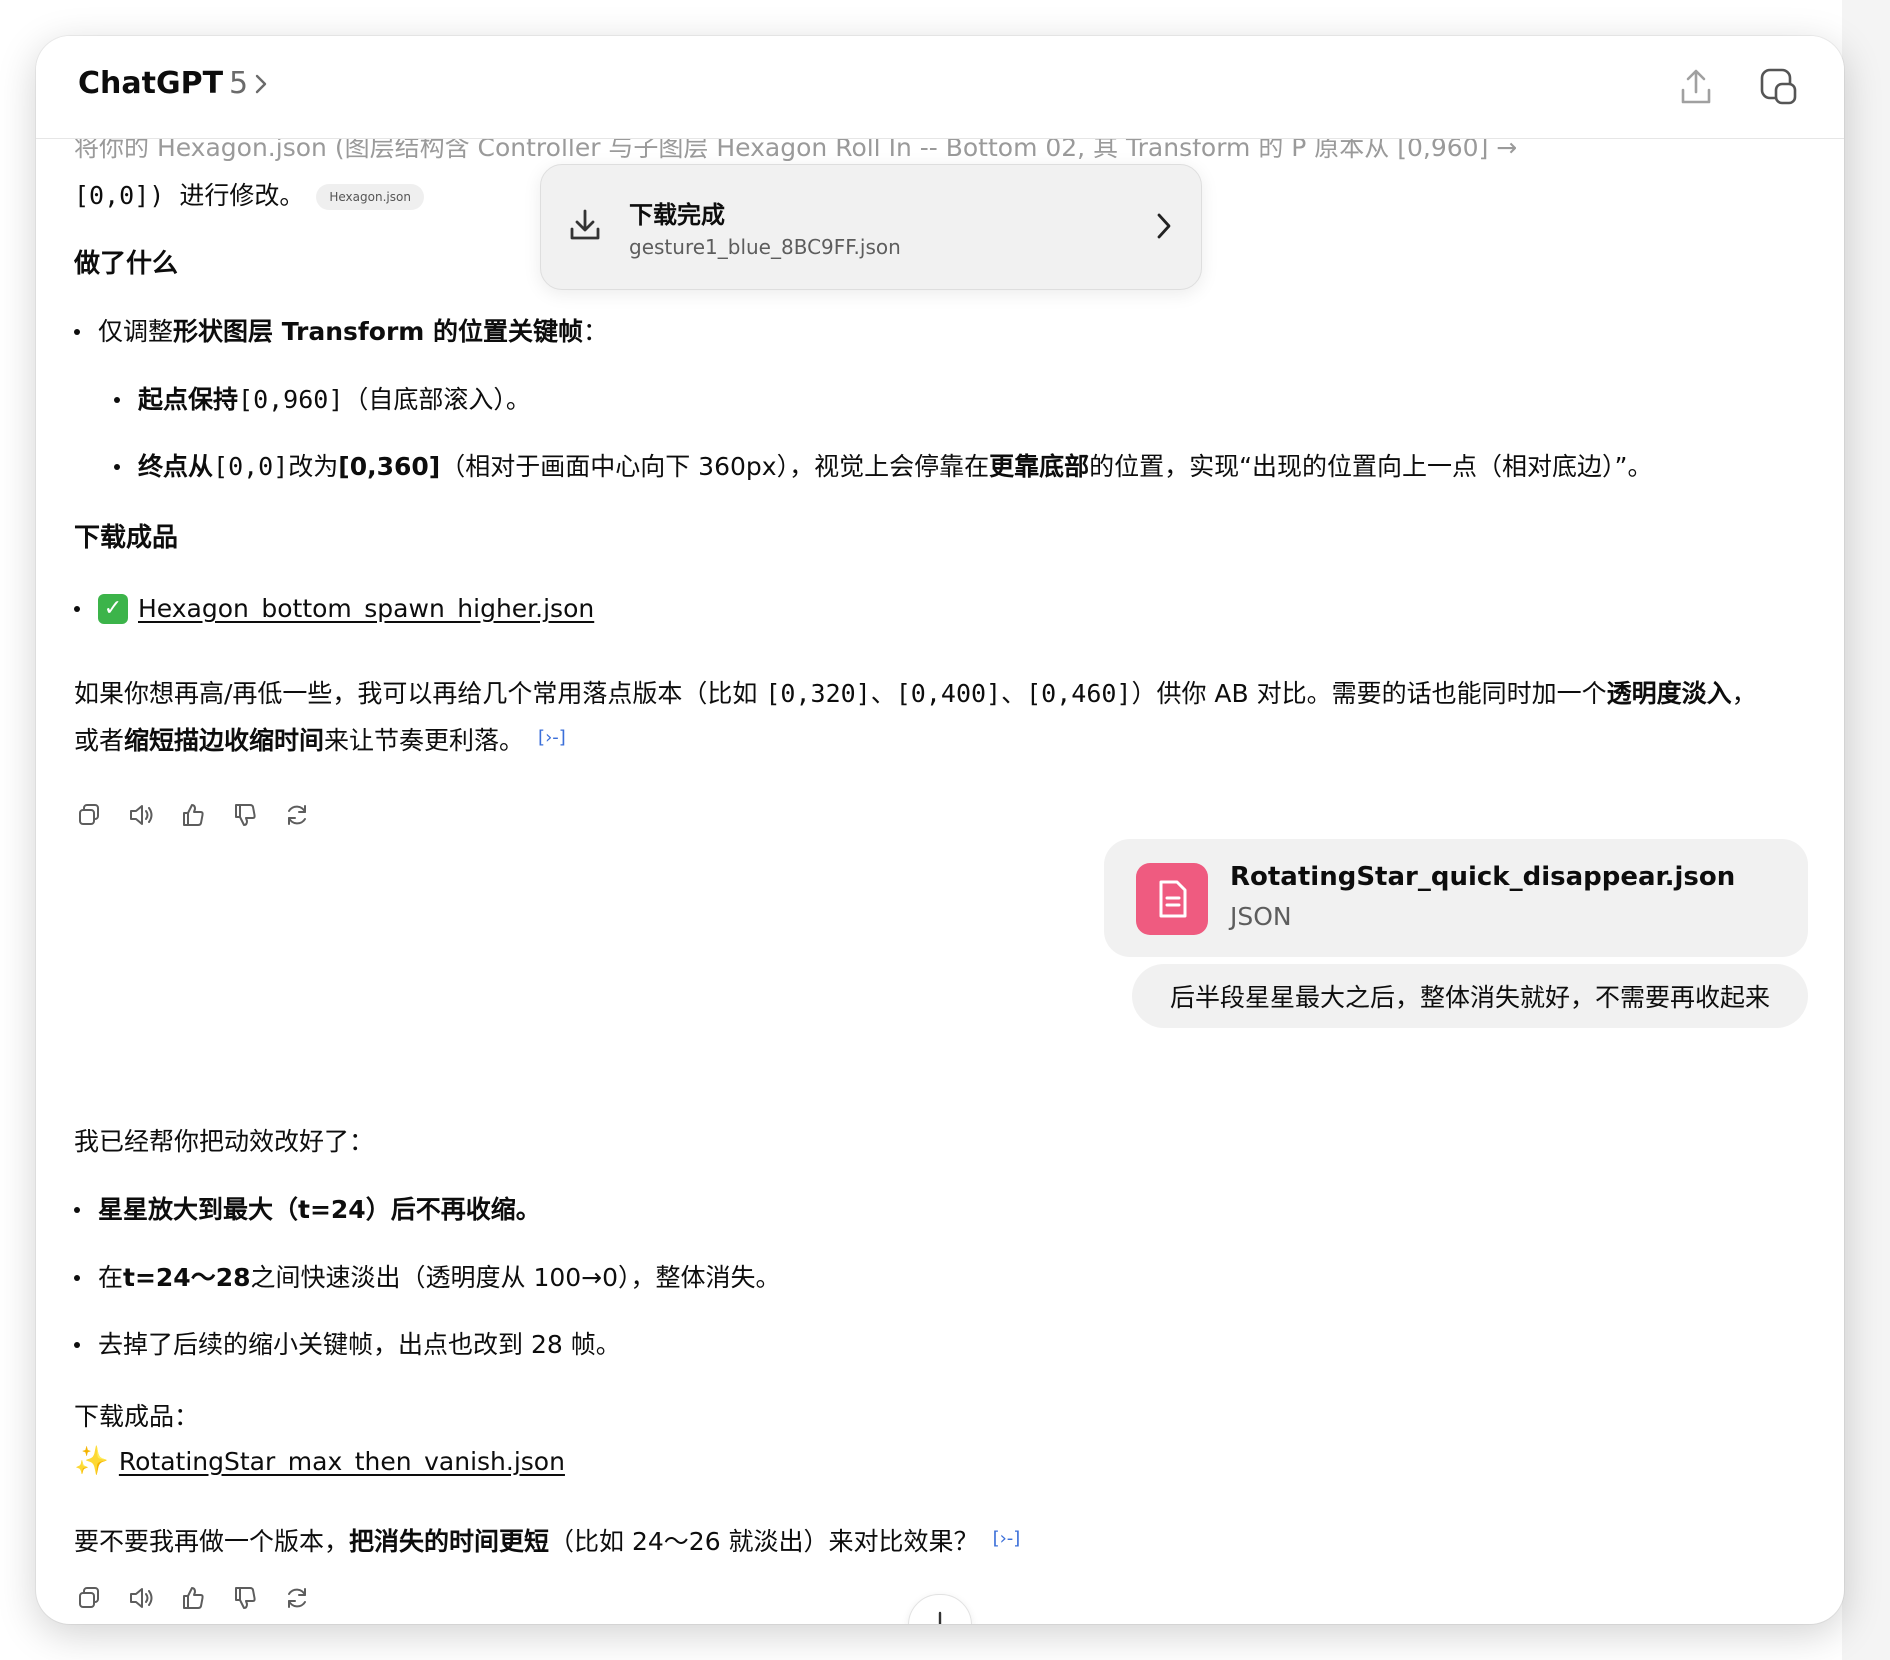 The width and height of the screenshot is (1890, 1660). I want to click on new-chat-icon, so click(1778, 86).